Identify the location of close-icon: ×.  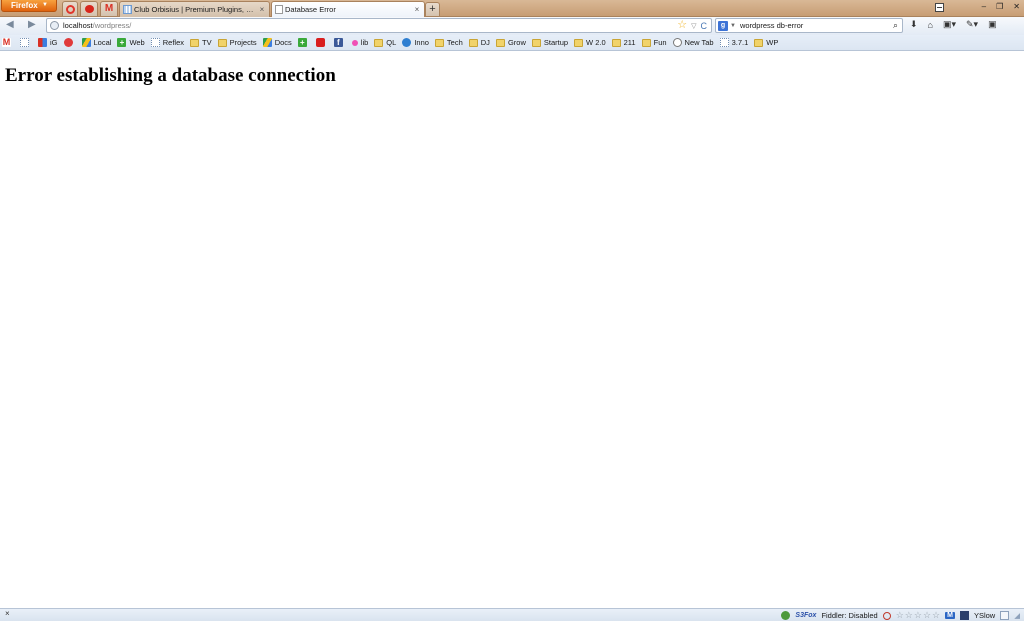
(7, 613).